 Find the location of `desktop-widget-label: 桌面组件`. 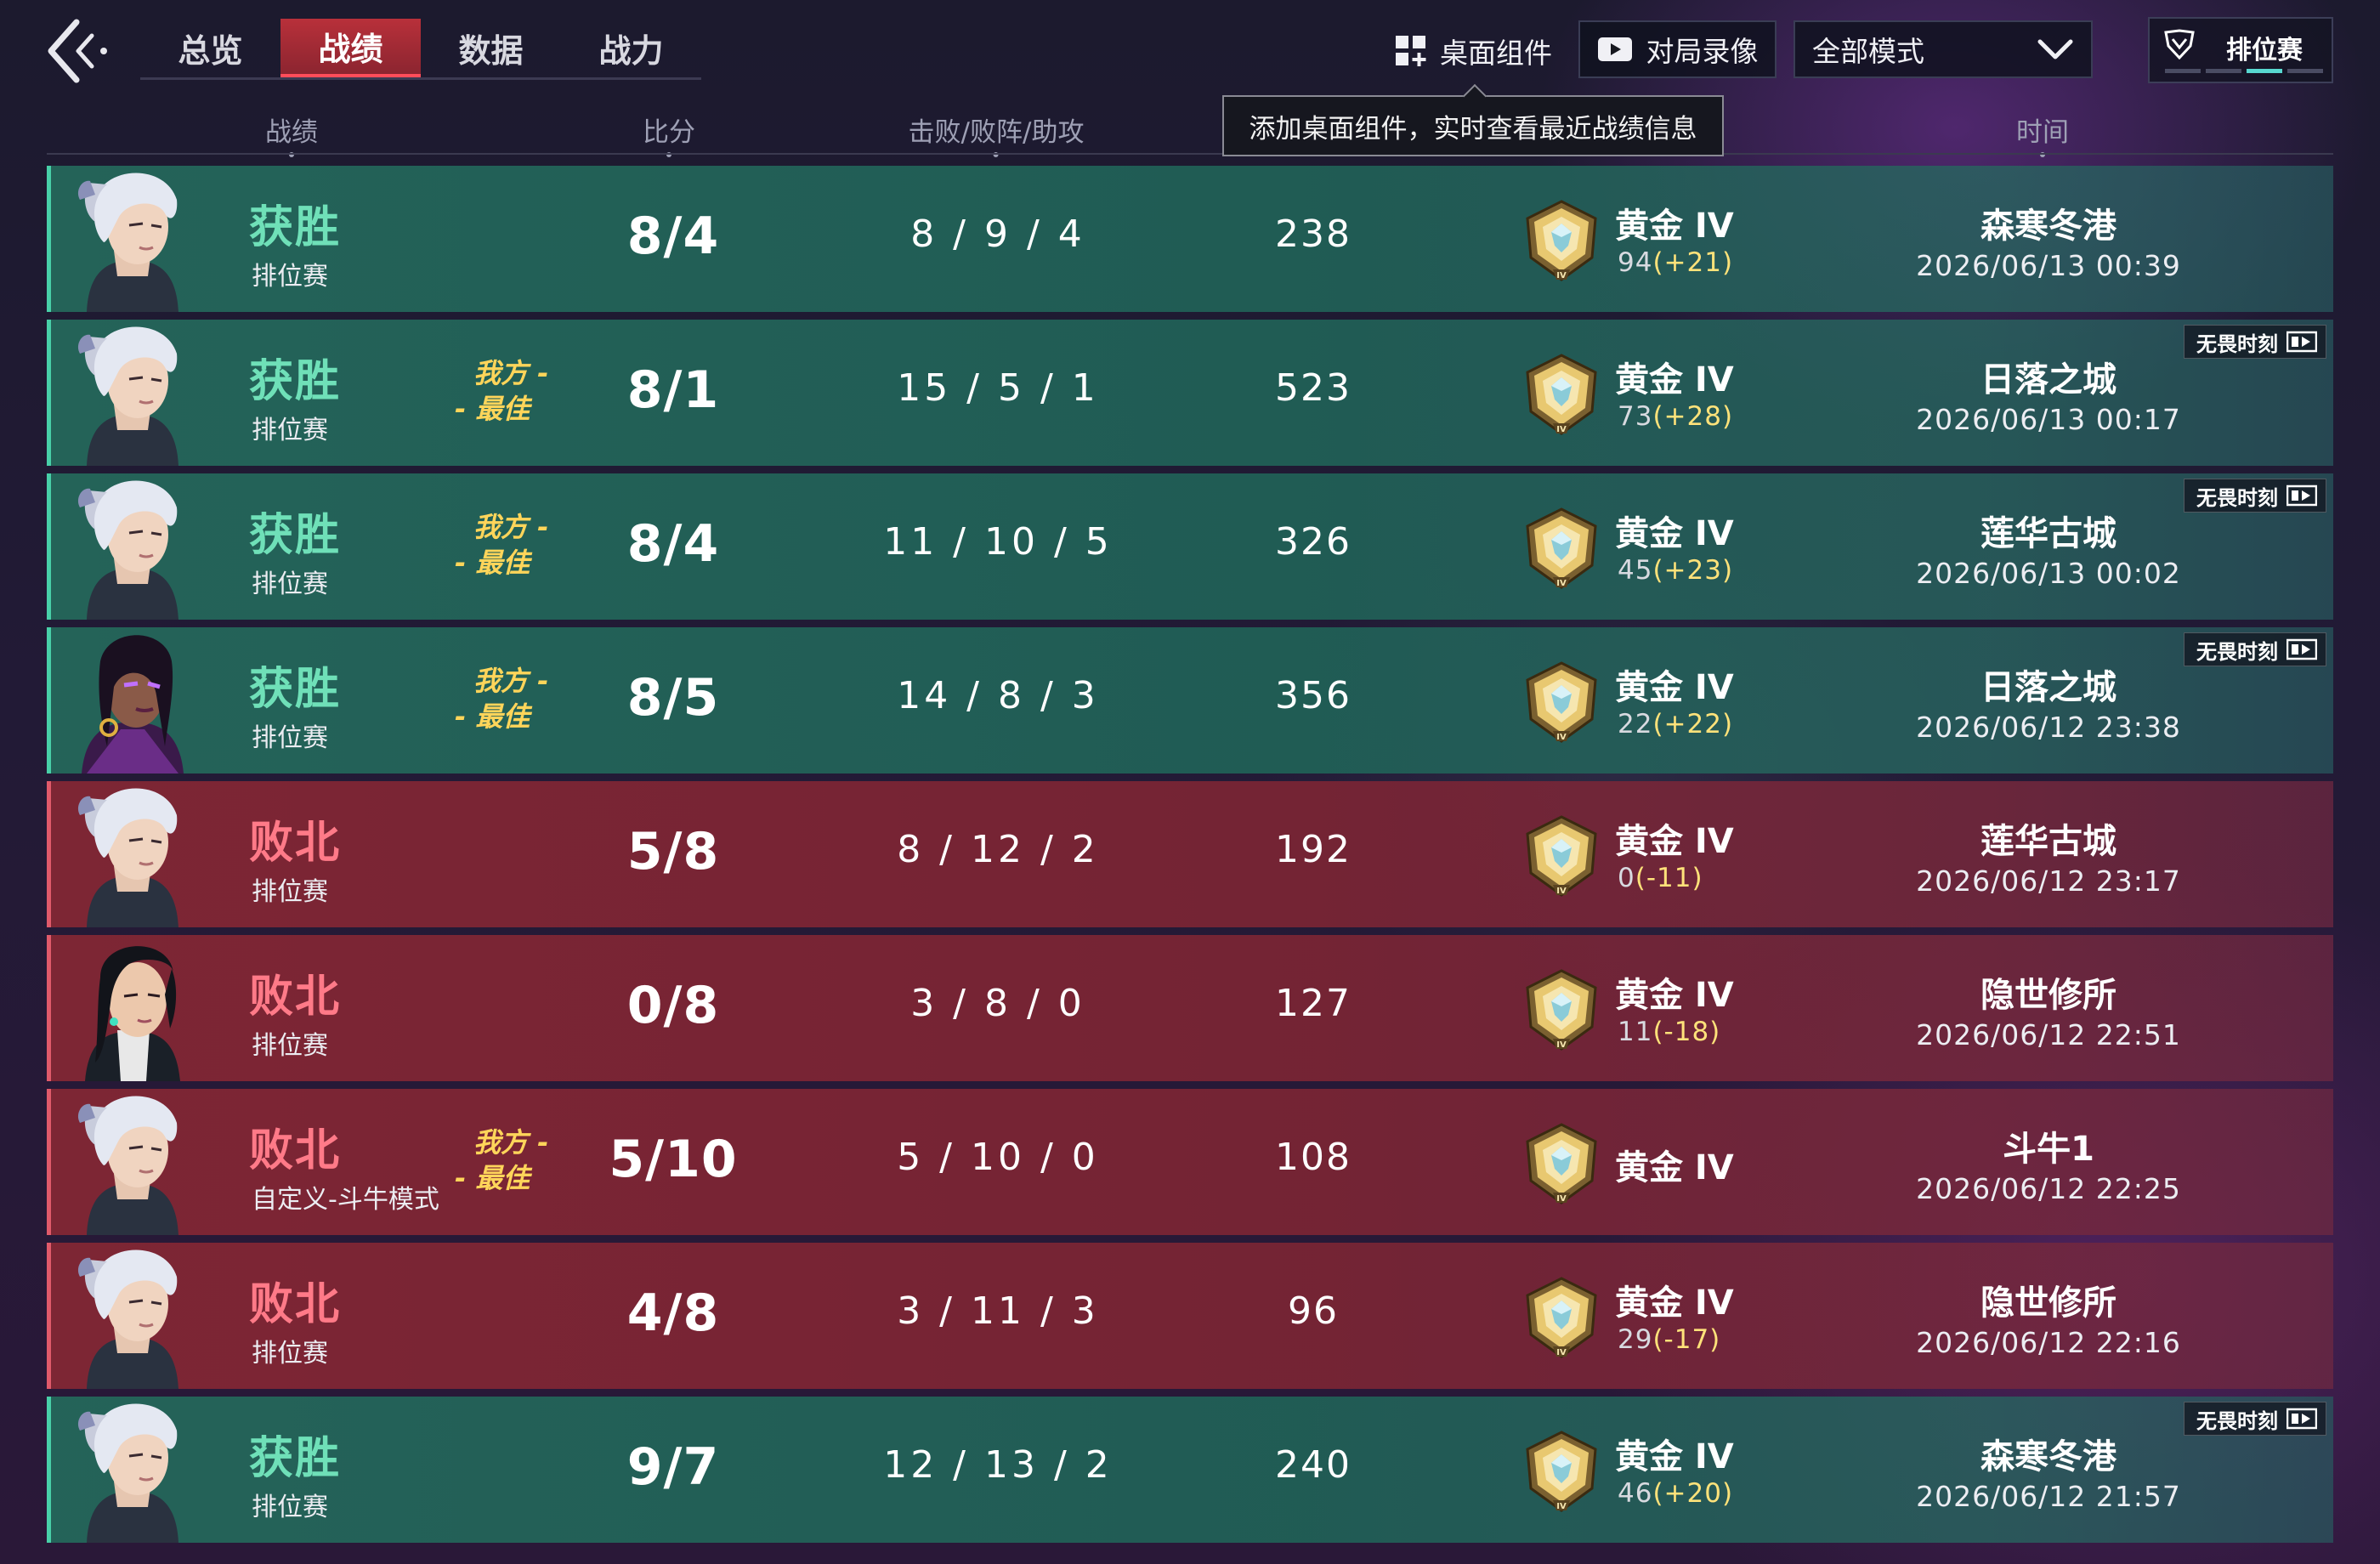

desktop-widget-label: 桌面组件 is located at coordinates (1496, 53).